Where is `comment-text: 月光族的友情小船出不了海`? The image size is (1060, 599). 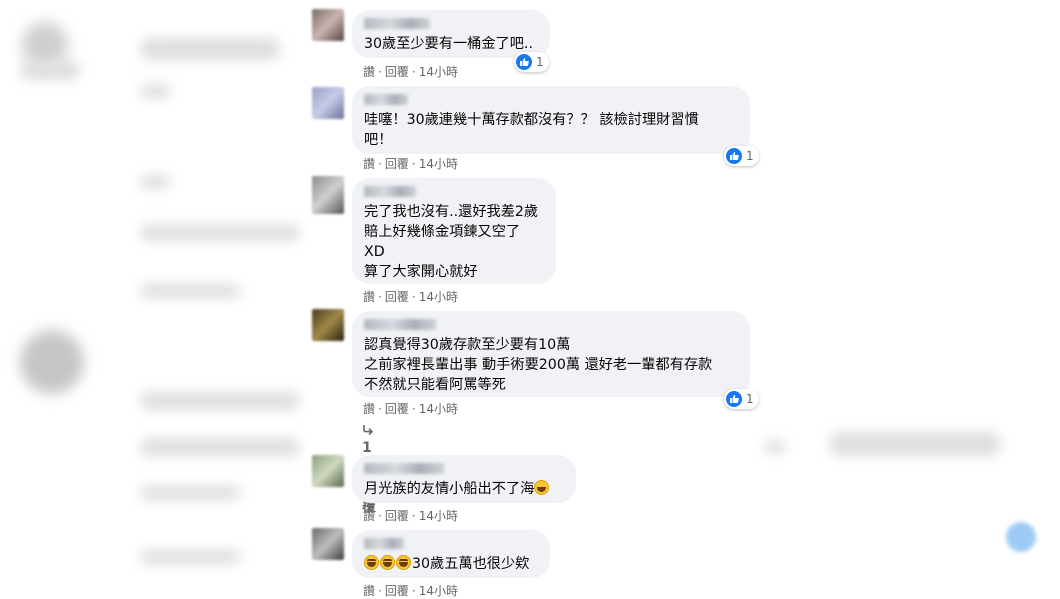
comment-text: 月光族的友情小船出不了海 is located at coordinates (464, 489).